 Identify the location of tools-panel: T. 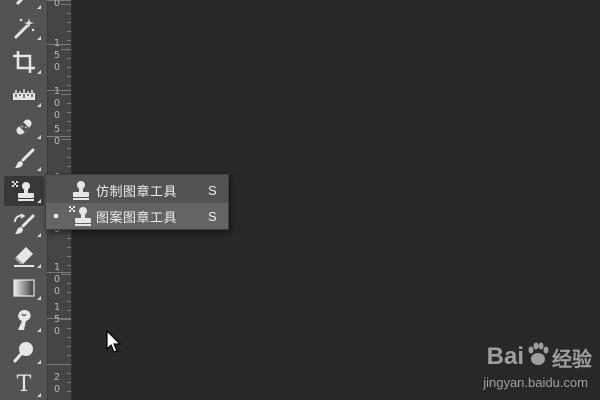
(24, 200).